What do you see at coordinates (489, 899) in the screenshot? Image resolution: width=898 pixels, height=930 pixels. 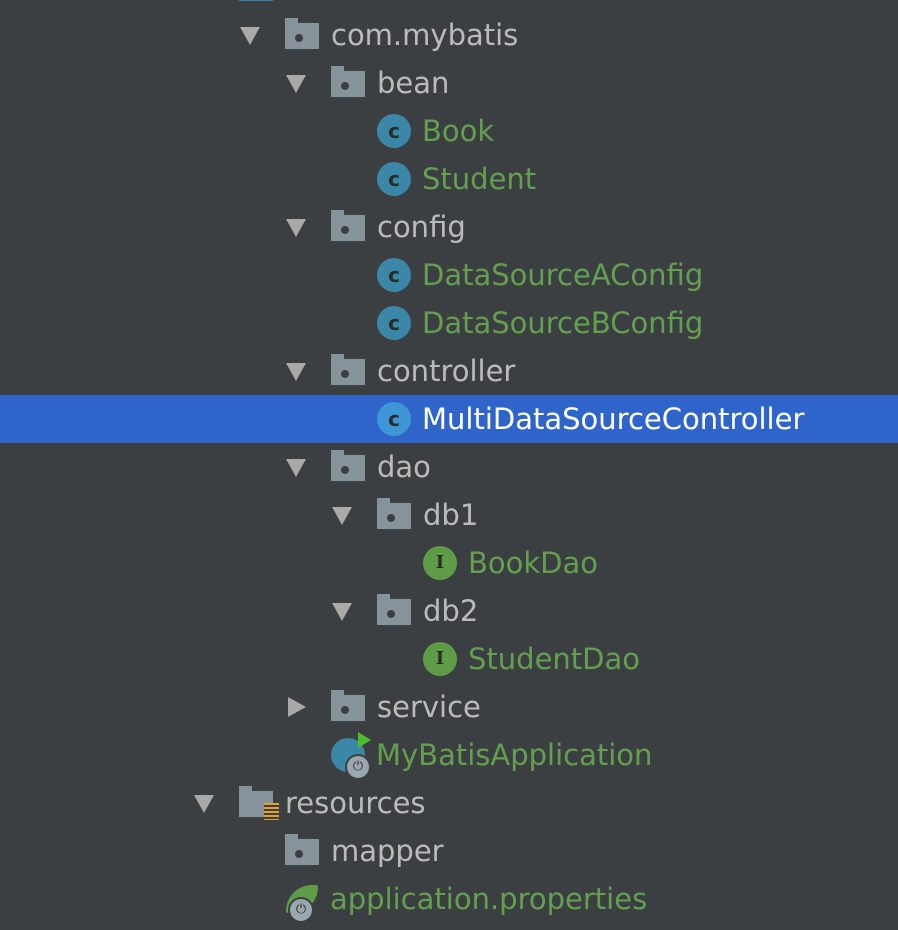 I see `tree-item-label: application.properties` at bounding box center [489, 899].